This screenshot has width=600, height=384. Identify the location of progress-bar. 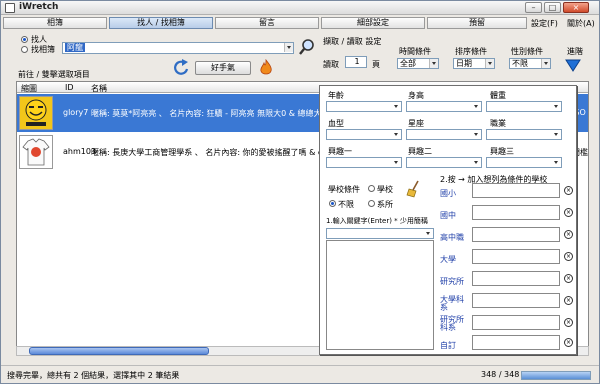
(556, 375).